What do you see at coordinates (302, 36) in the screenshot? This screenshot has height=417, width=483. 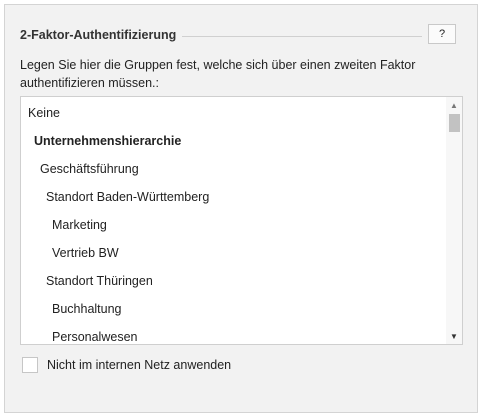 I see `header-divider` at bounding box center [302, 36].